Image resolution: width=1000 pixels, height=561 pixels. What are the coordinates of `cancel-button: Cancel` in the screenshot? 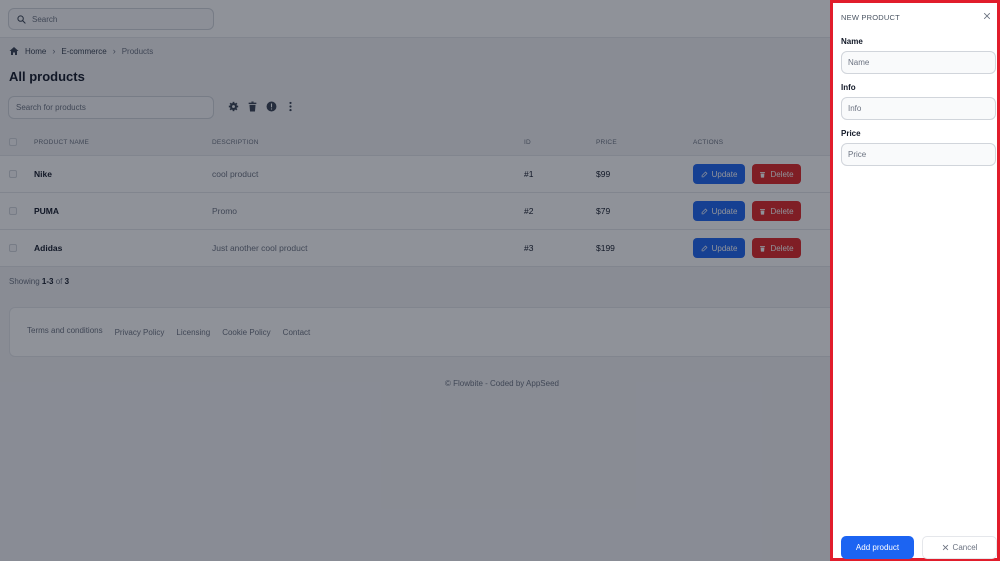 It's located at (959, 547).